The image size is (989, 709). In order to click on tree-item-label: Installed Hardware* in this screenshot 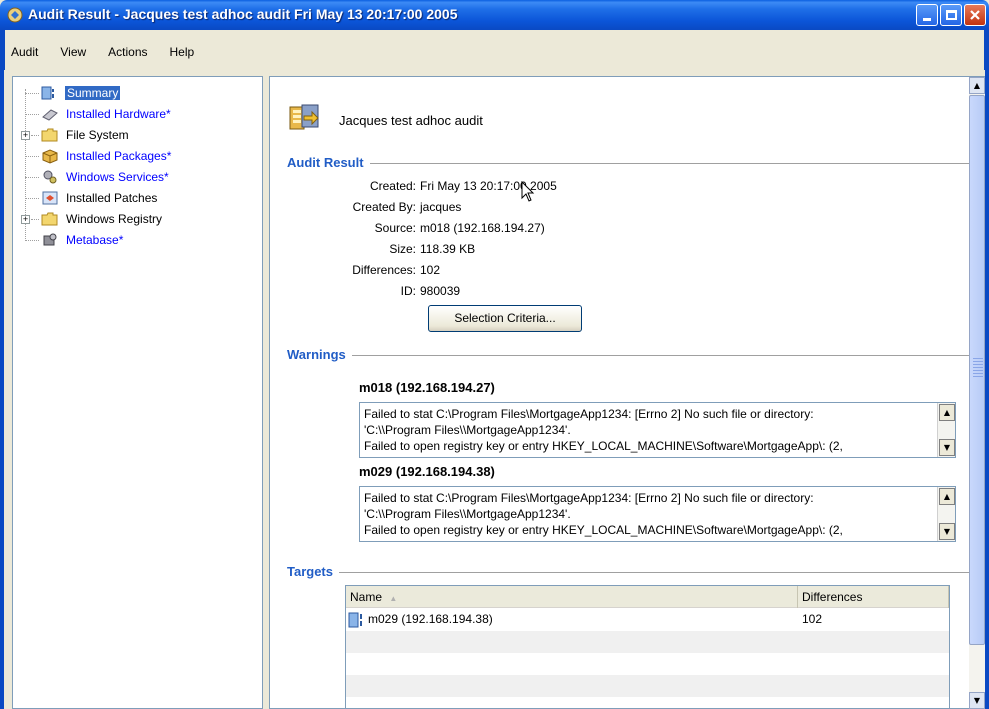, I will do `click(118, 114)`.